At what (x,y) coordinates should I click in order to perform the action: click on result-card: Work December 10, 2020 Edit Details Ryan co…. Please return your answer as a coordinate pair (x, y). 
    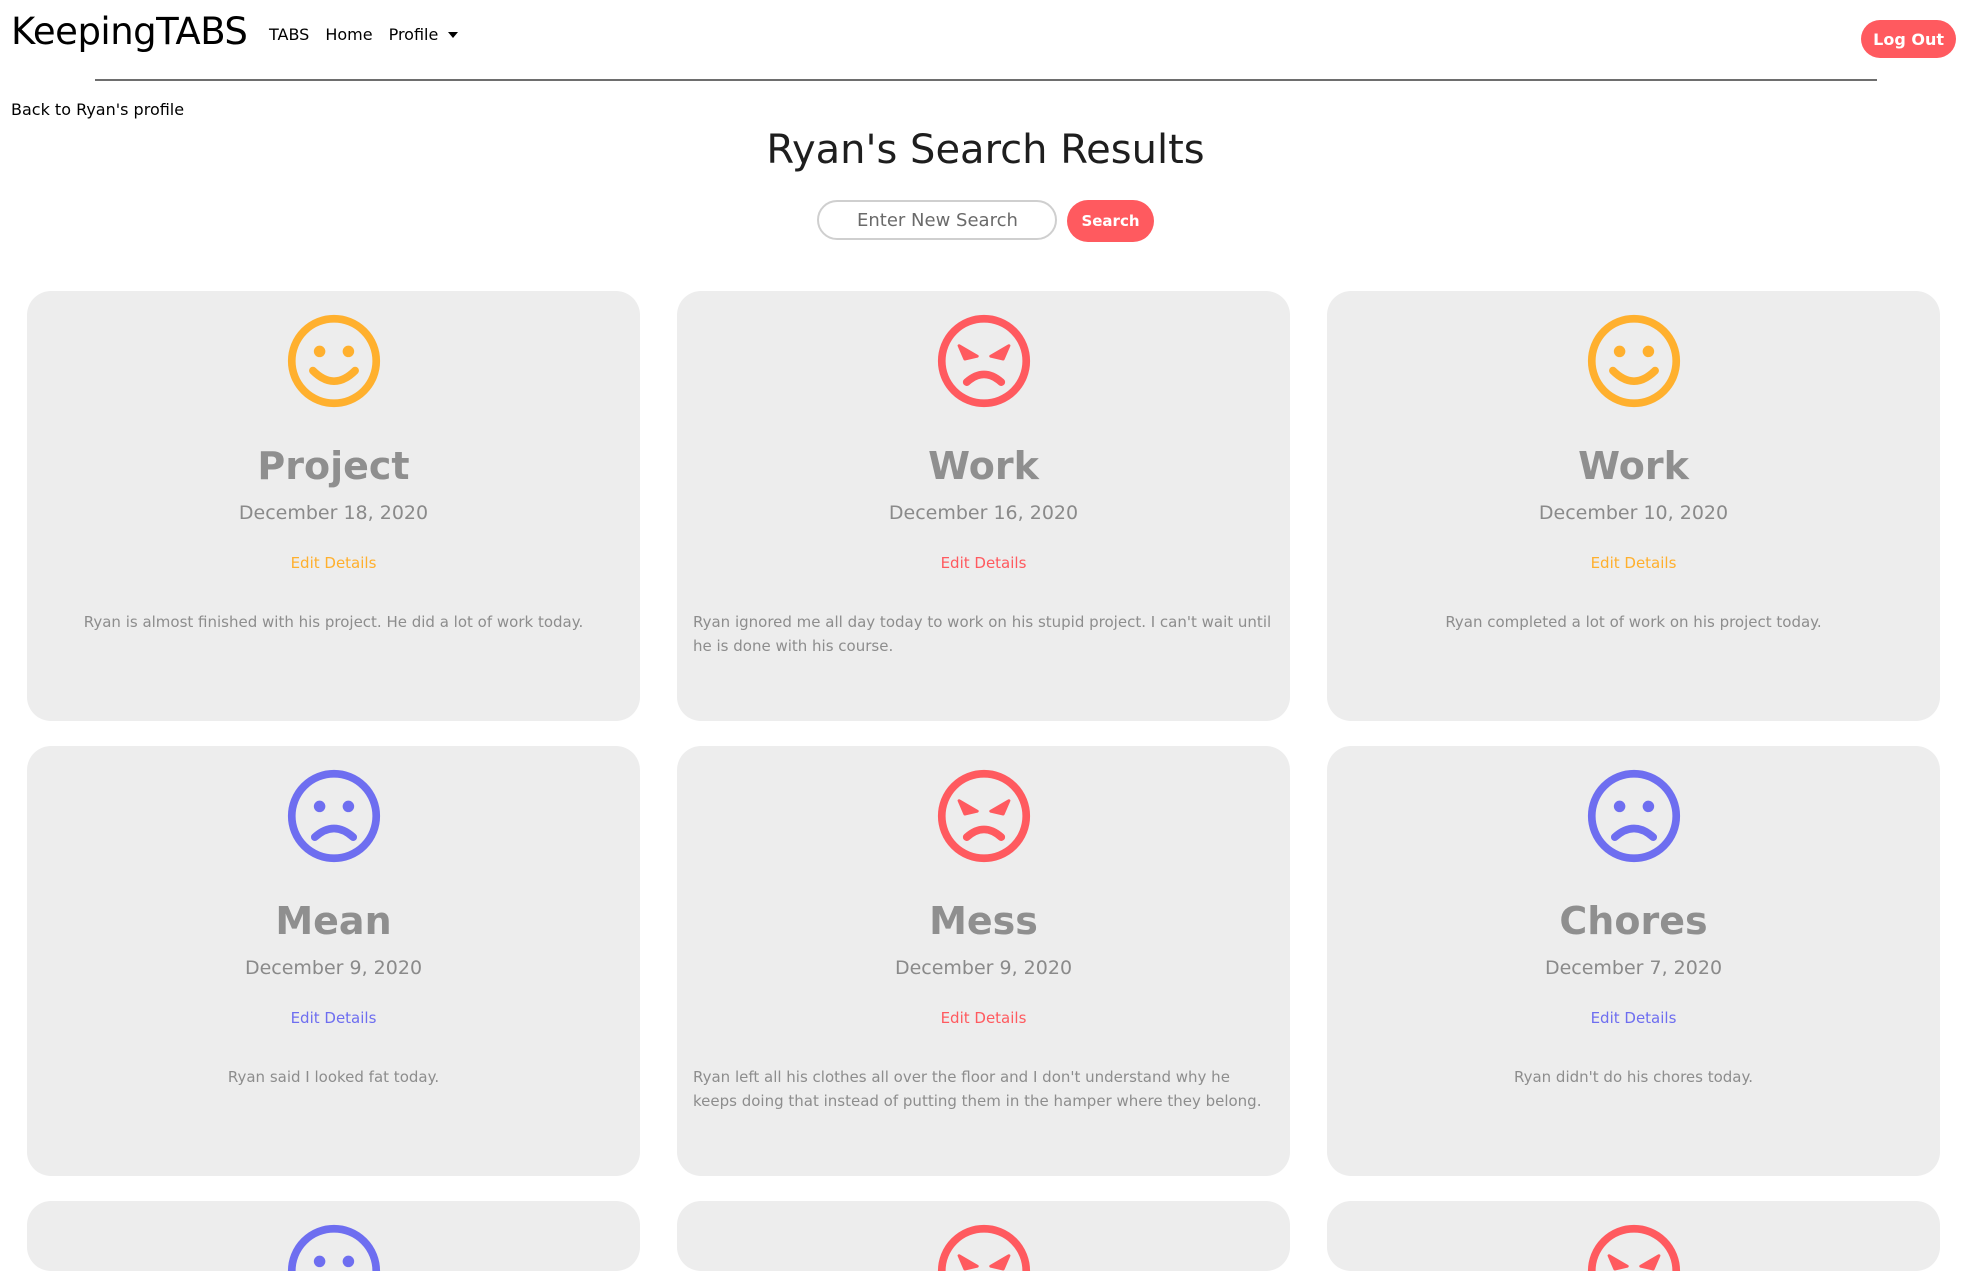
    Looking at the image, I should click on (1633, 506).